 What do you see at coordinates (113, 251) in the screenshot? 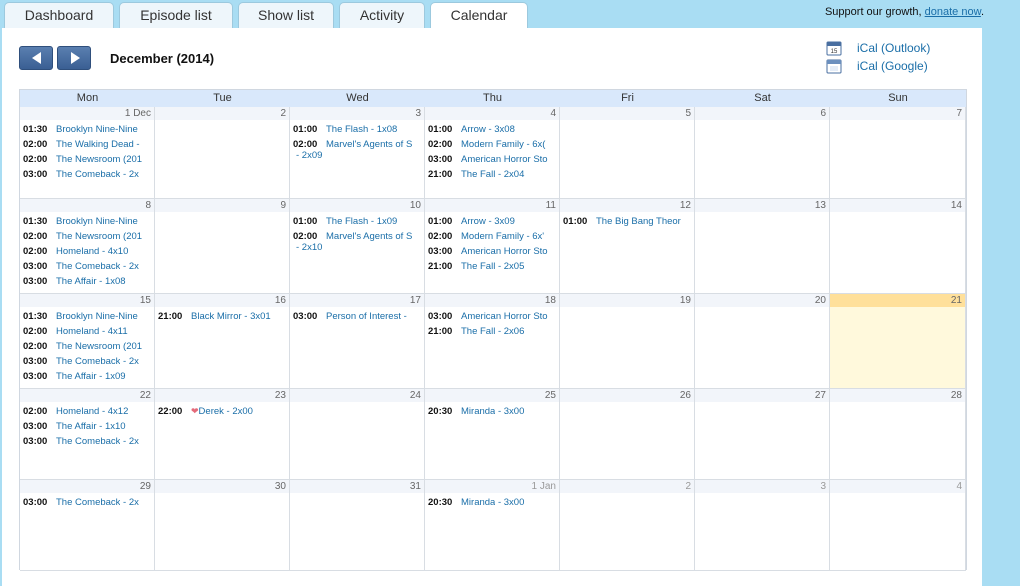
I see `episode-link: - 4x10` at bounding box center [113, 251].